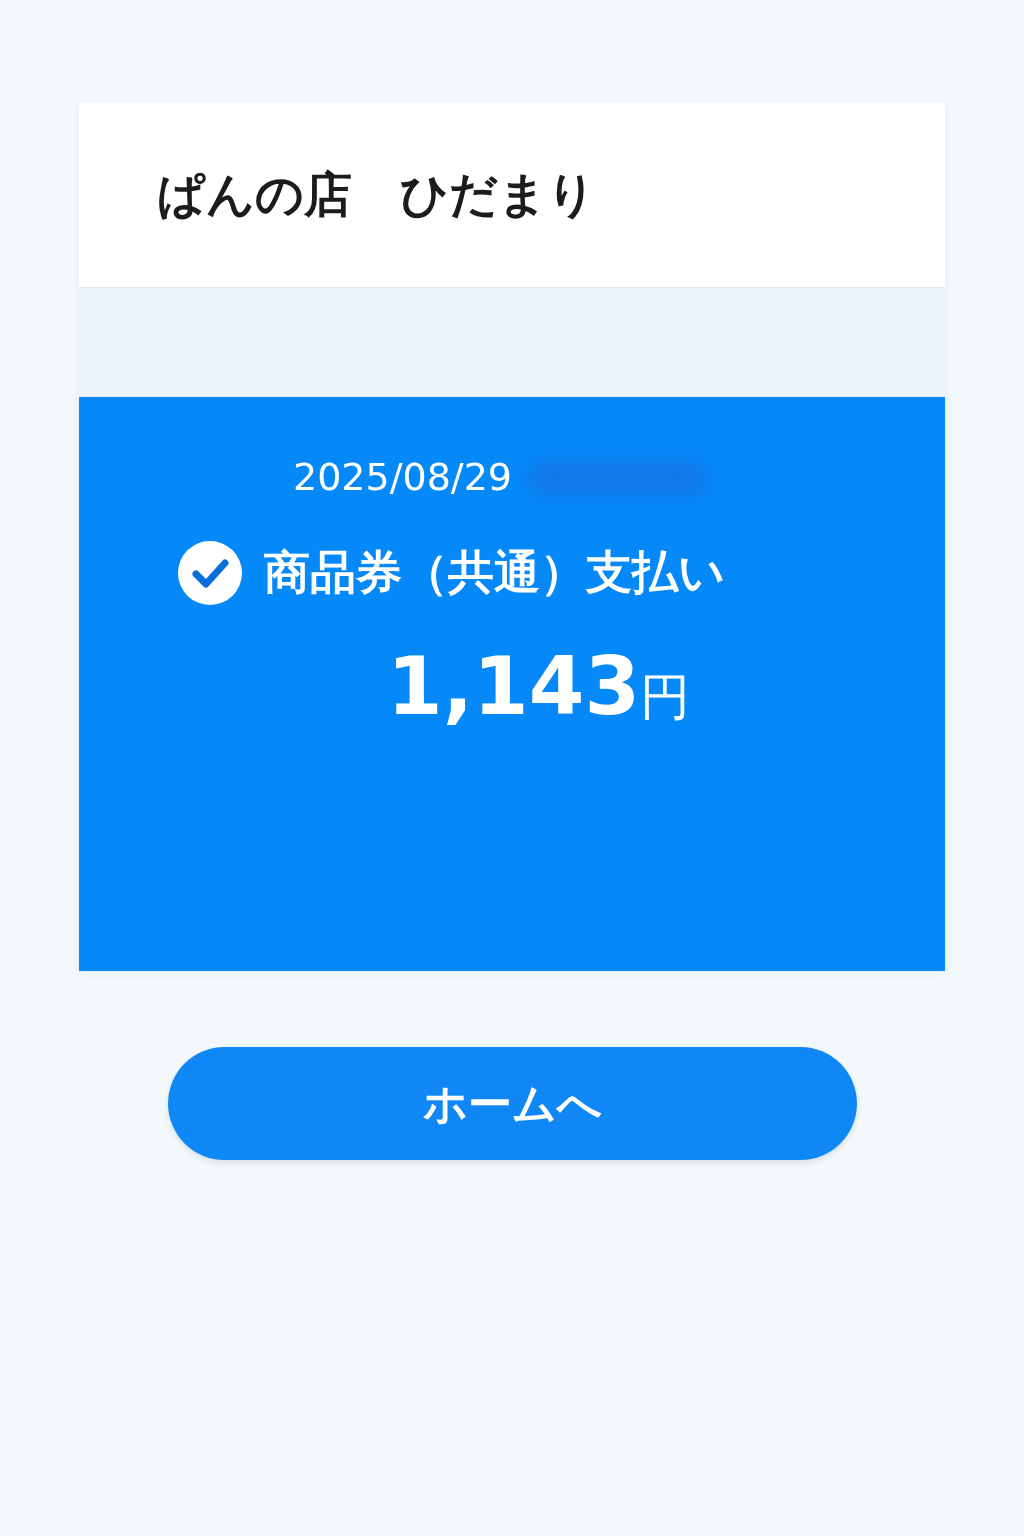  Describe the element at coordinates (494, 572) in the screenshot. I see `payment-title: 商品券（共通）支払い` at that location.